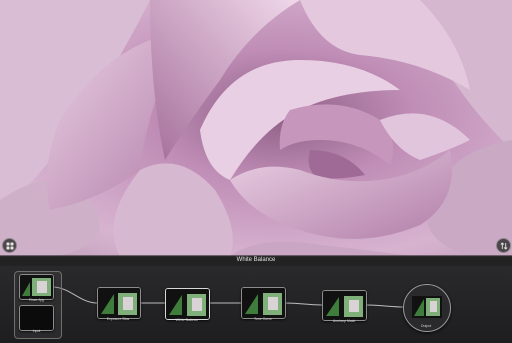  I want to click on node-label: Input, so click(36, 331).